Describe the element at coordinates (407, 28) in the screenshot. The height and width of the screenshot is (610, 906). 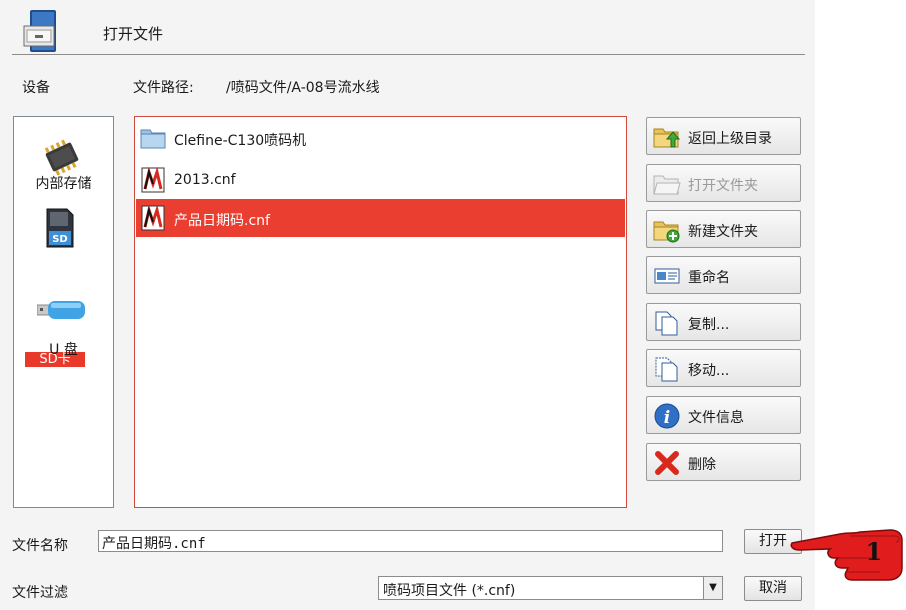
I see `dialog-header: 打开文件` at that location.